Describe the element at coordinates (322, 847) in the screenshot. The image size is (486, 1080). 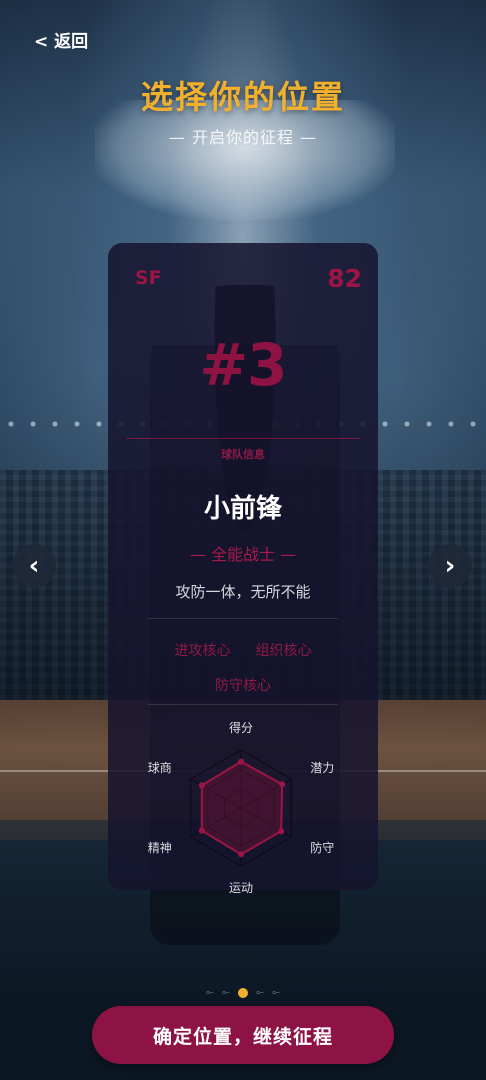
I see `radar-axis-label: 防守` at that location.